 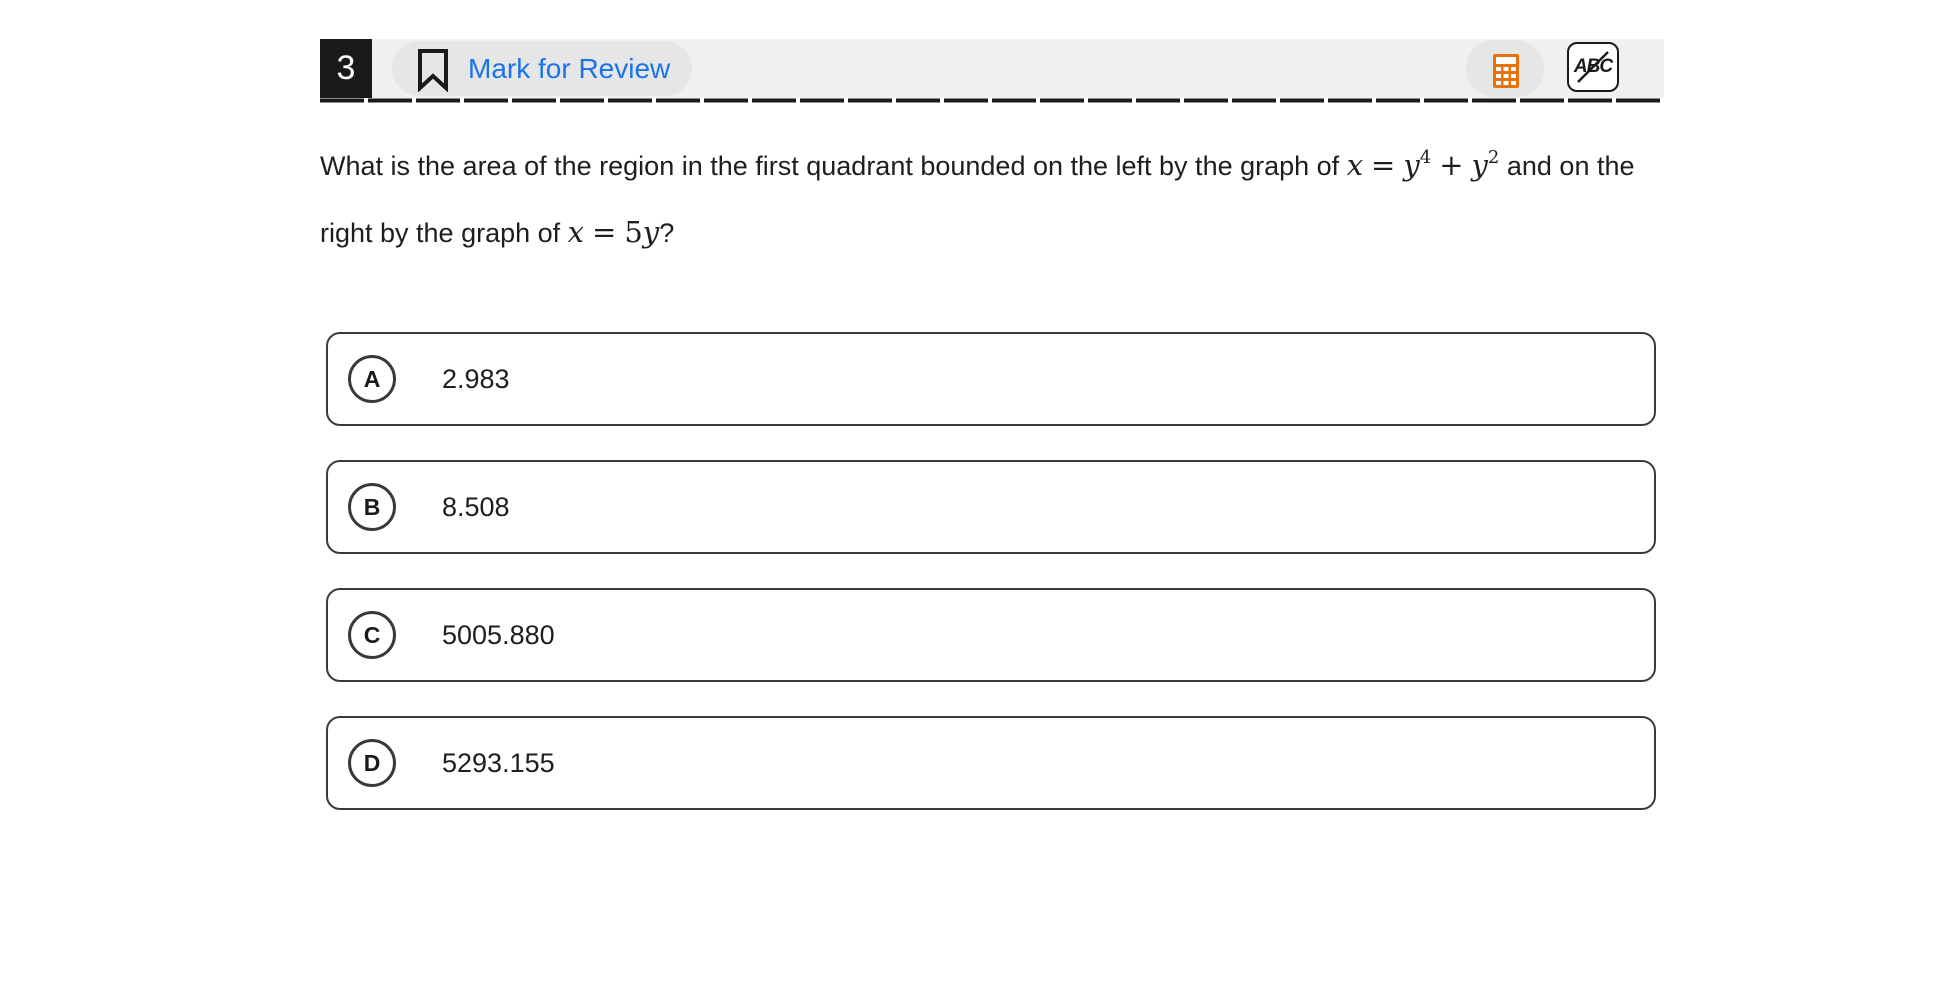 What do you see at coordinates (372, 507) in the screenshot?
I see `option-letter-b: B` at bounding box center [372, 507].